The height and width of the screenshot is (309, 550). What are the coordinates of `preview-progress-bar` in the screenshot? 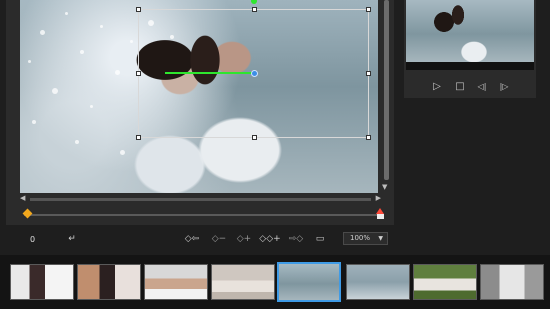 It's located at (470, 66).